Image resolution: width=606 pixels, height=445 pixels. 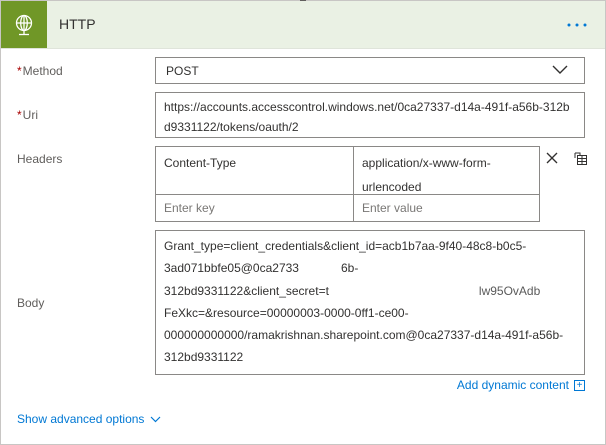 I want to click on plus-box-icon: +, so click(x=579, y=385).